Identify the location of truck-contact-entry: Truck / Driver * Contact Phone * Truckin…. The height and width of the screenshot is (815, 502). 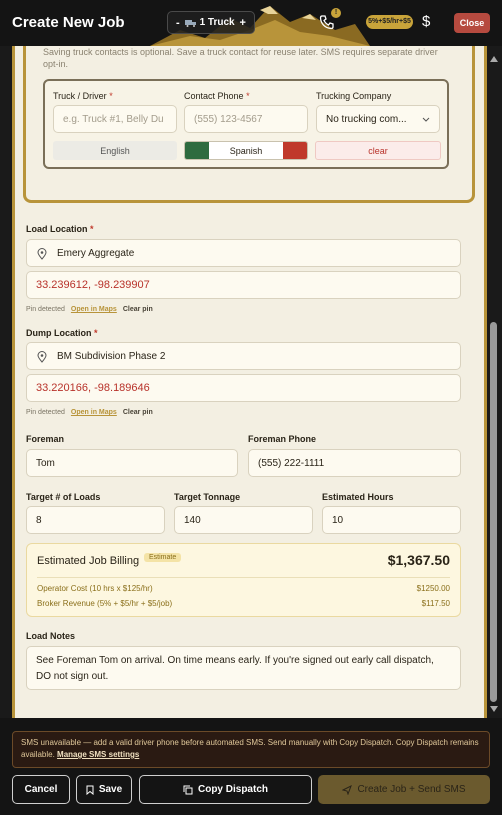
(246, 124).